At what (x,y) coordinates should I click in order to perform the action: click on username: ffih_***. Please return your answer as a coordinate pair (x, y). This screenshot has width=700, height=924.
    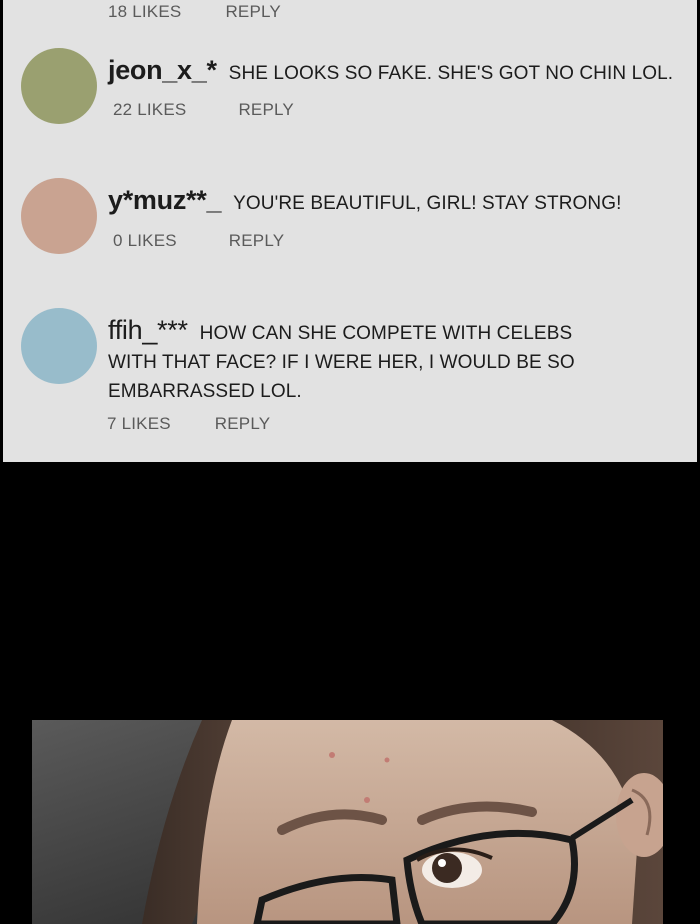
    Looking at the image, I should click on (148, 330).